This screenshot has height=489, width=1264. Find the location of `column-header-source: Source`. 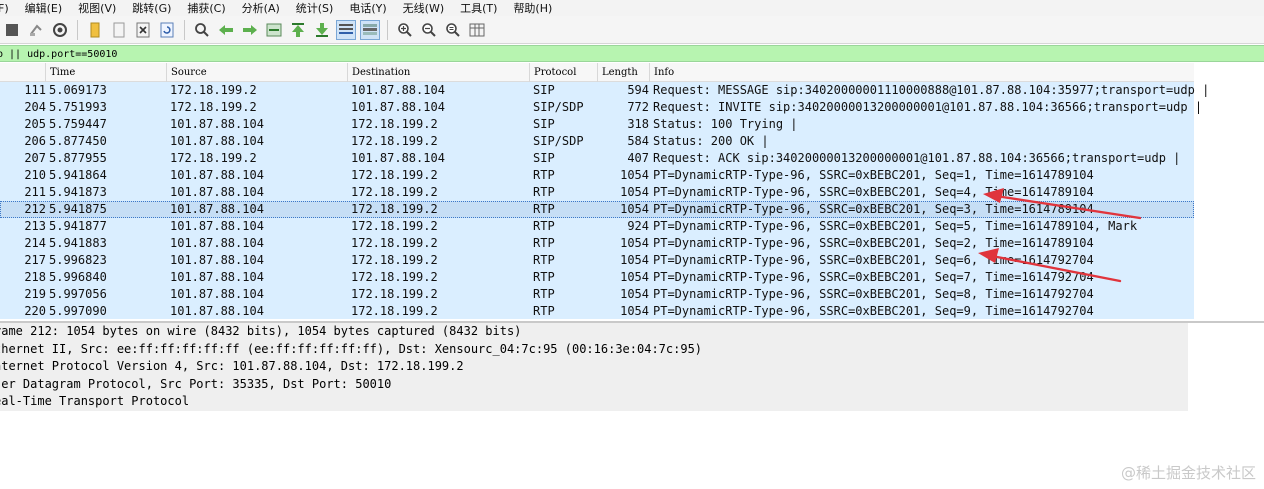

column-header-source: Source is located at coordinates (256, 72).